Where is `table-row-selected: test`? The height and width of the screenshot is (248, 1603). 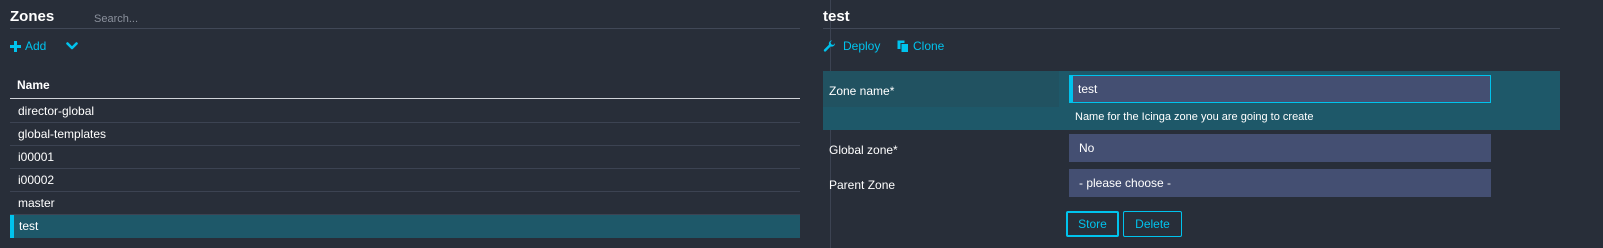
table-row-selected: test is located at coordinates (405, 226).